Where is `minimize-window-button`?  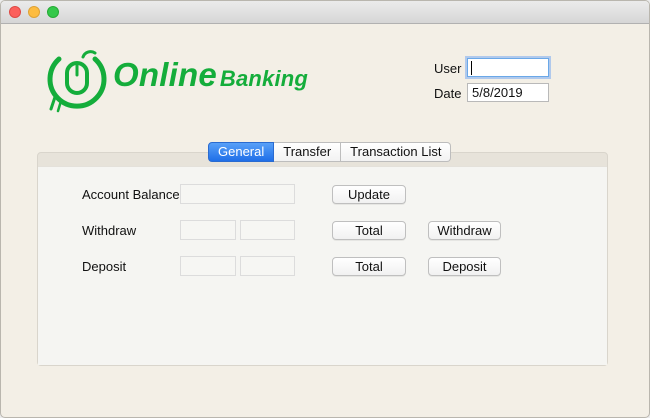 minimize-window-button is located at coordinates (34, 12).